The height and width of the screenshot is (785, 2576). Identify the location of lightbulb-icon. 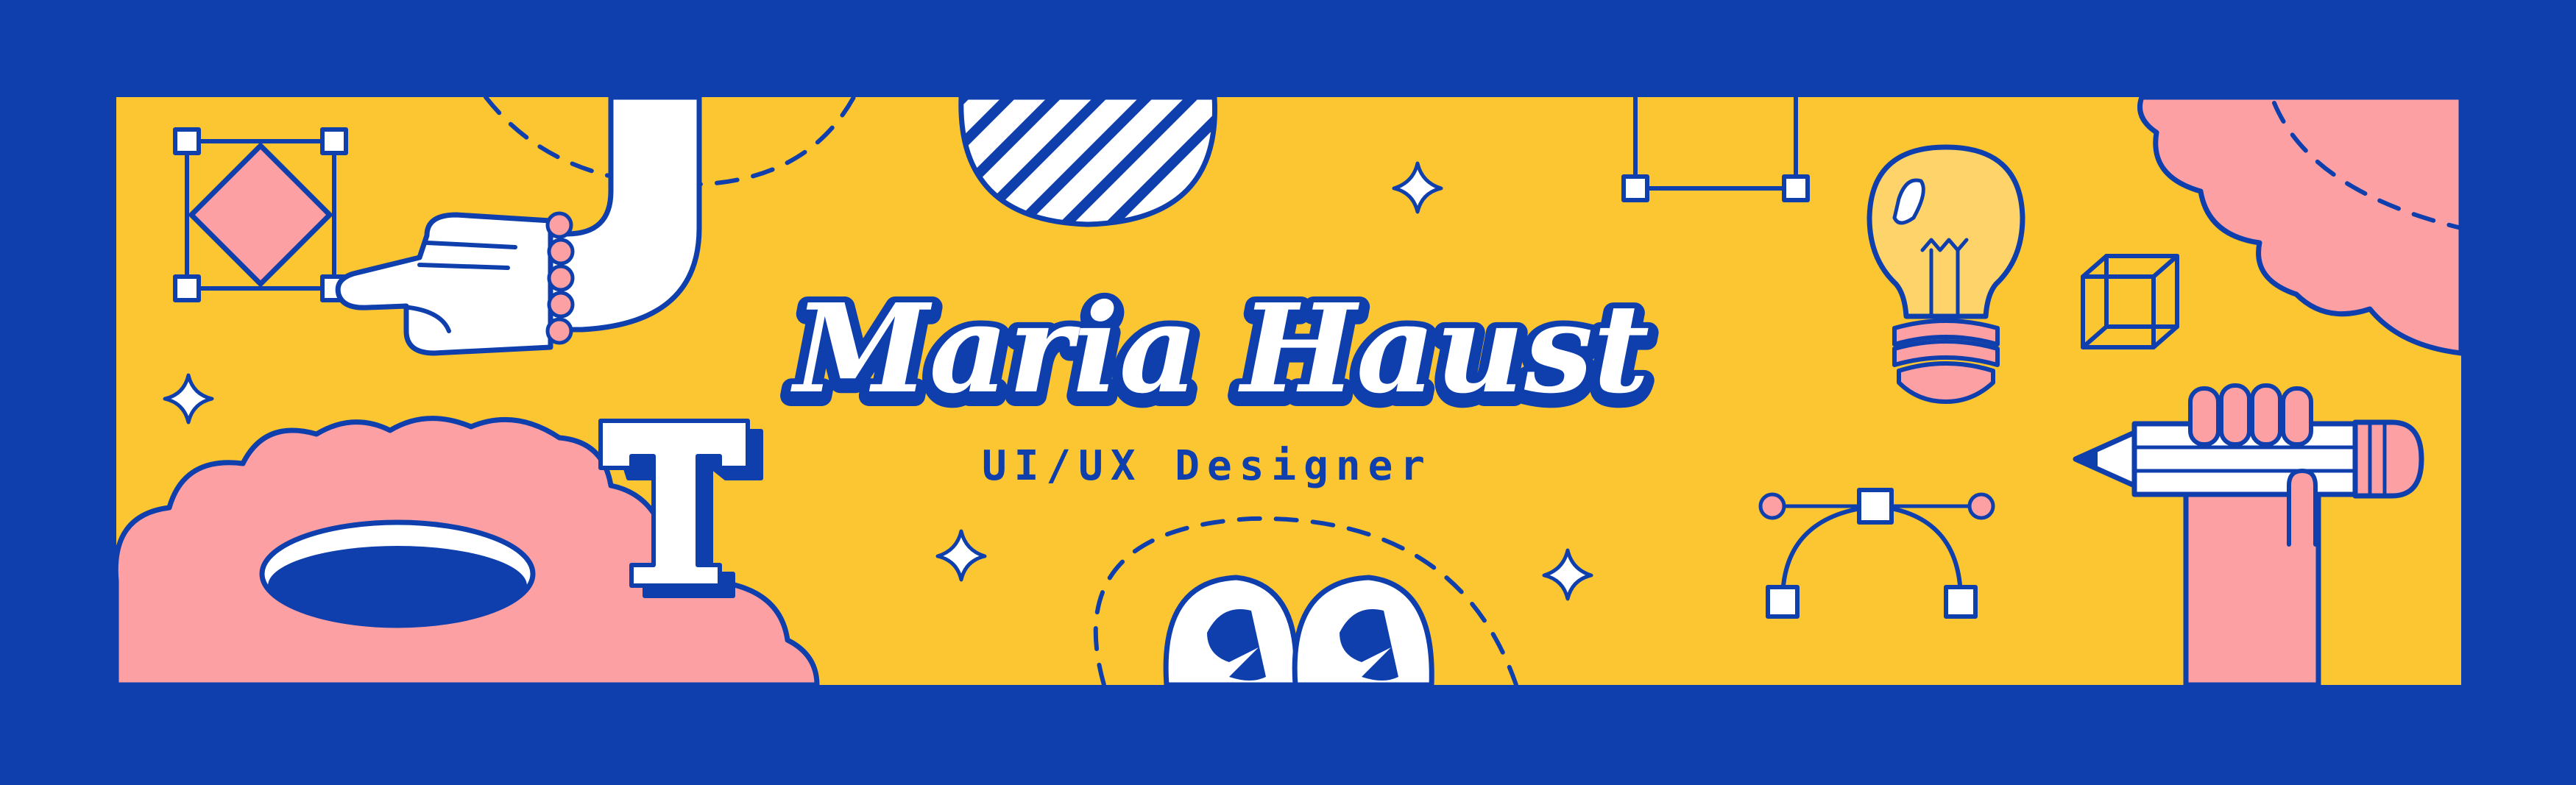
(1945, 274).